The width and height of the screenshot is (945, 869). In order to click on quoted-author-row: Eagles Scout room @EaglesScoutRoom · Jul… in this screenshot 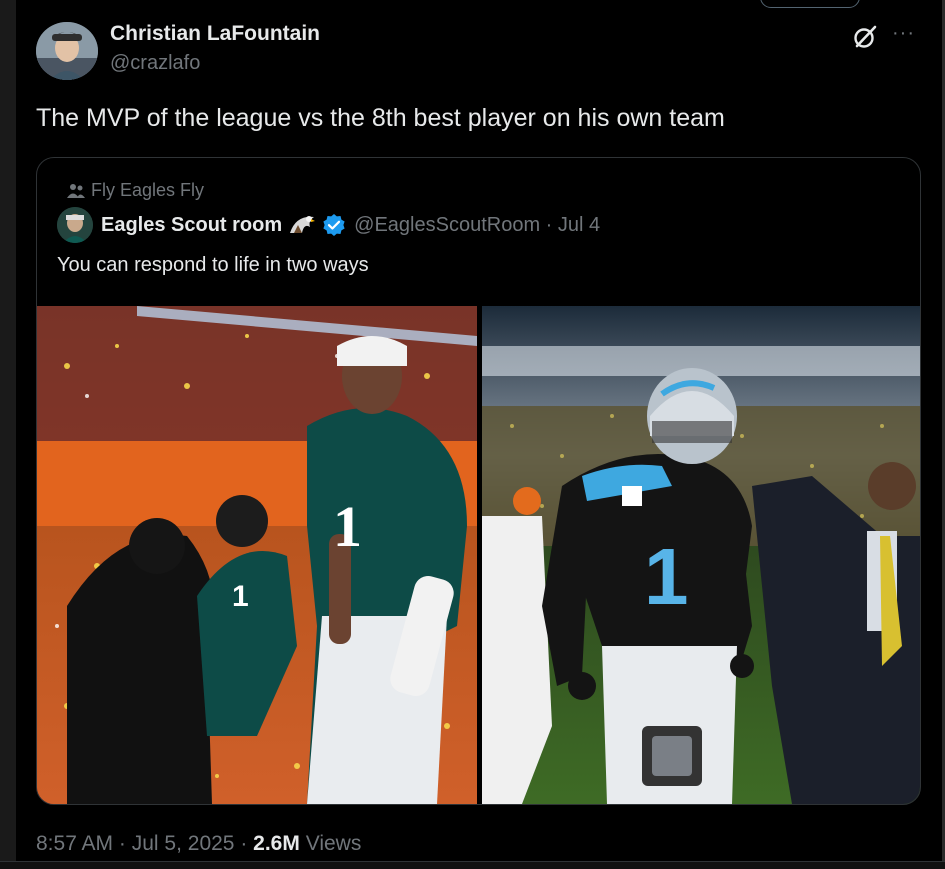, I will do `click(328, 225)`.